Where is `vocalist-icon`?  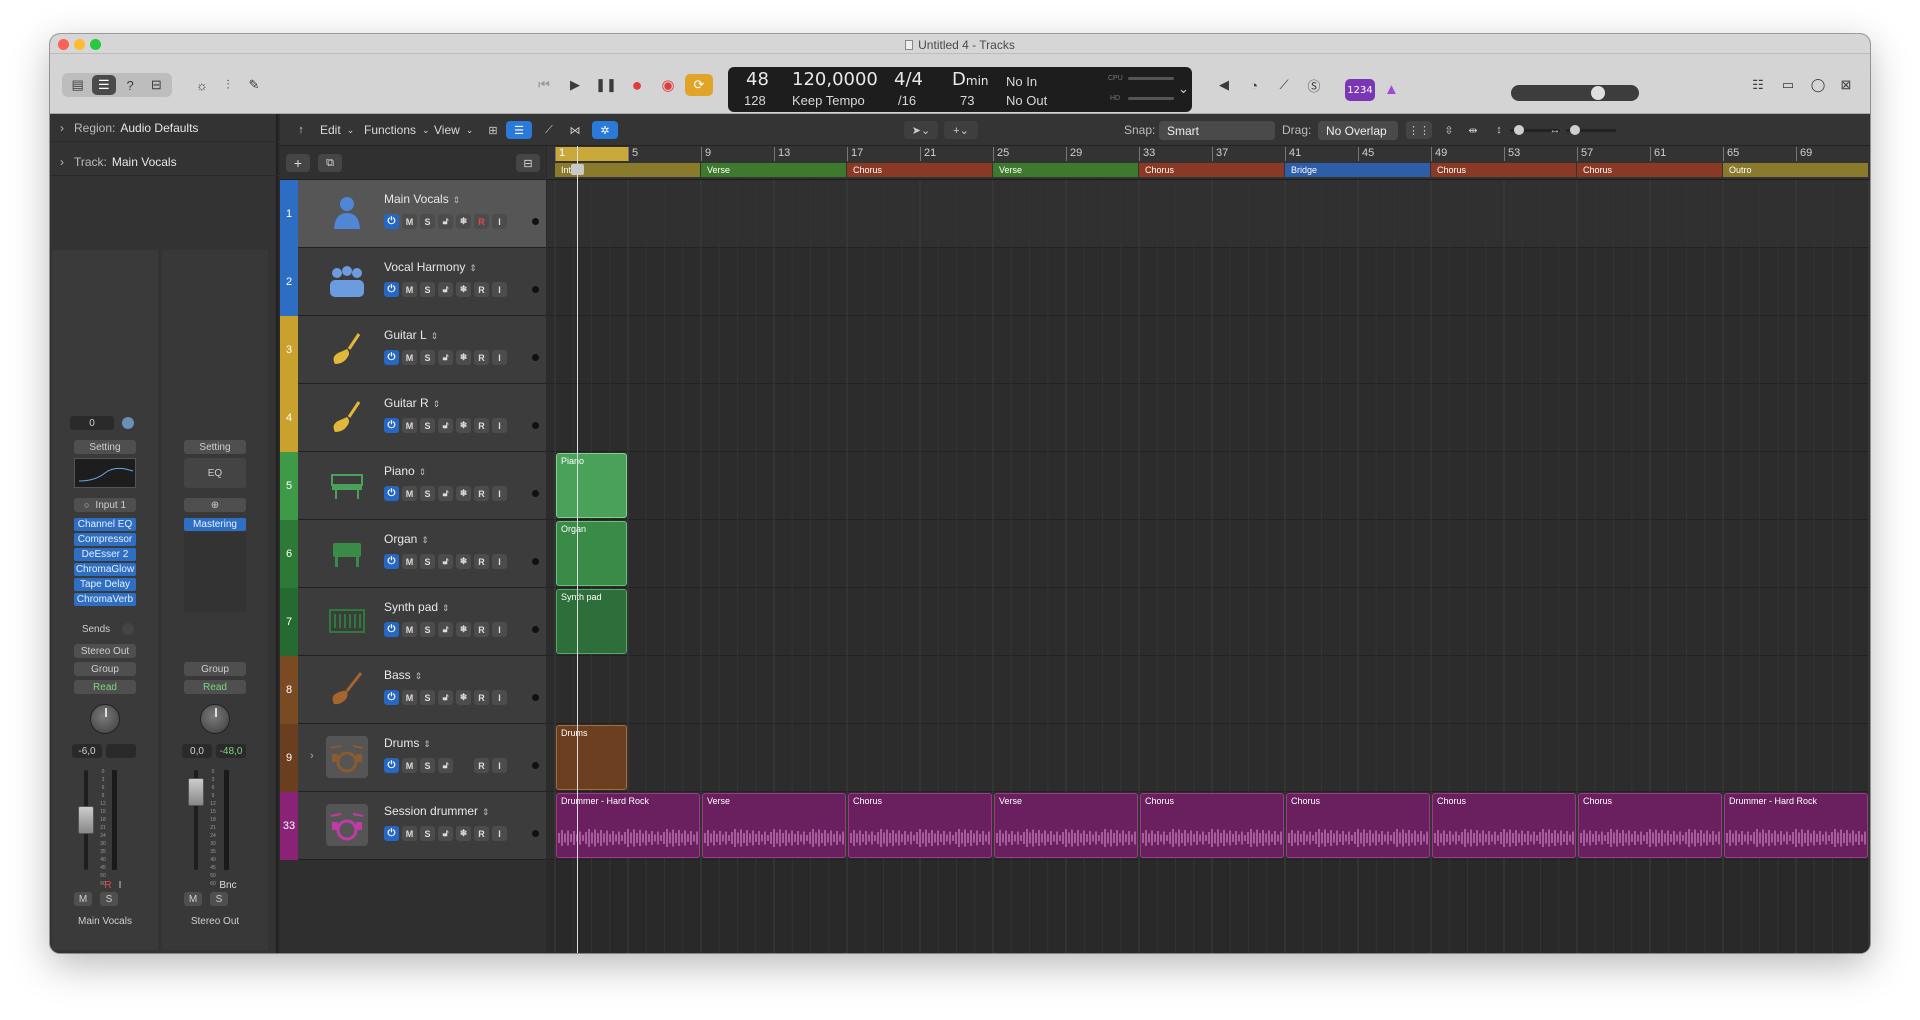 vocalist-icon is located at coordinates (347, 213).